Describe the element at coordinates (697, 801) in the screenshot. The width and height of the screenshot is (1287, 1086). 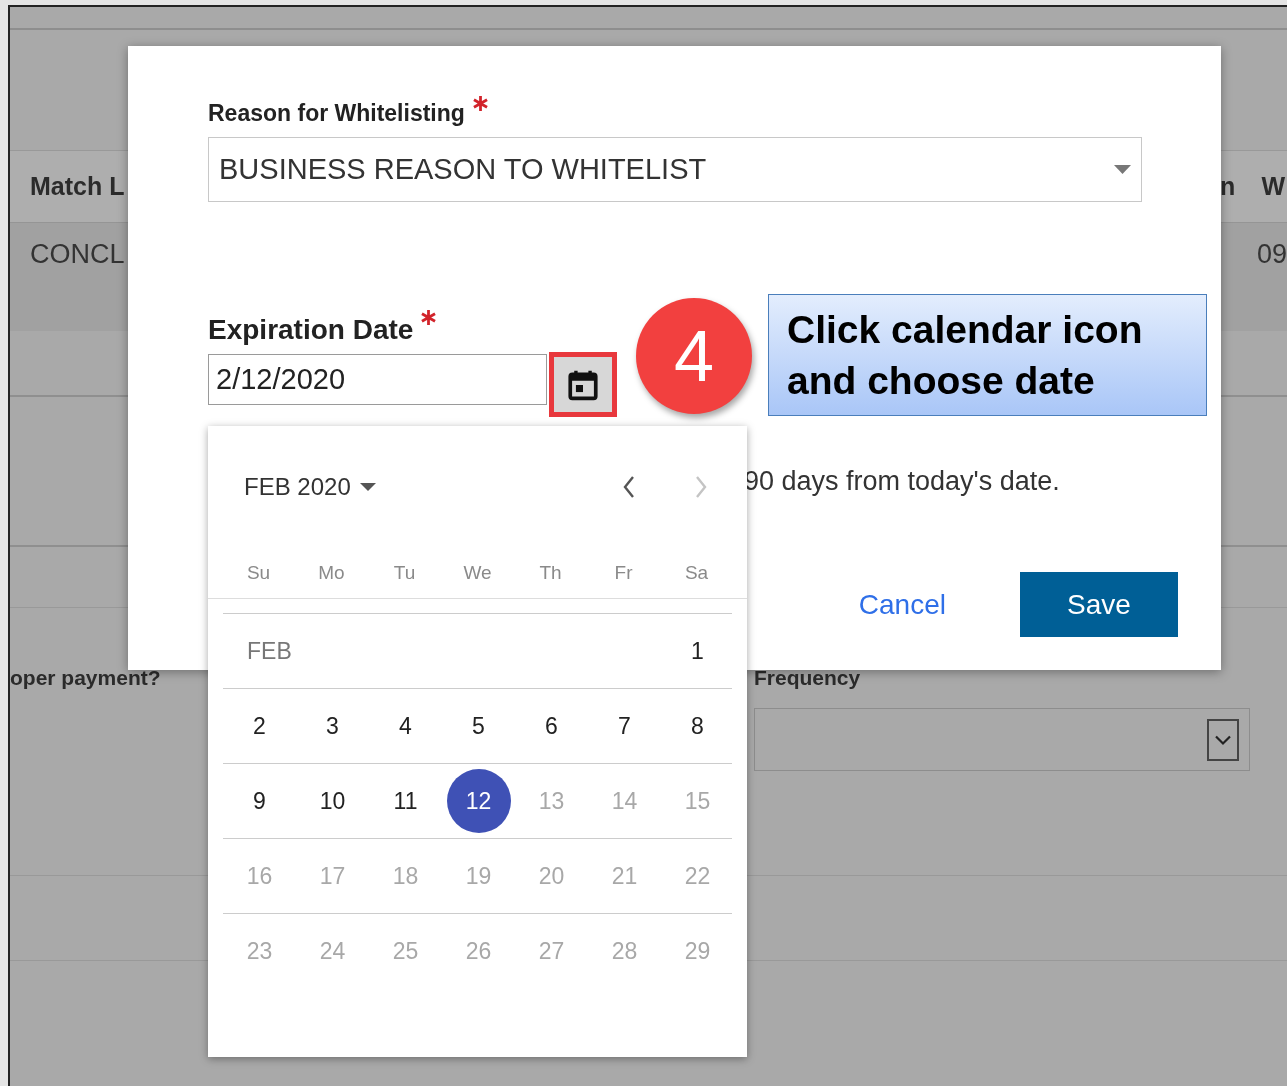
I see `day-cell: 15` at that location.